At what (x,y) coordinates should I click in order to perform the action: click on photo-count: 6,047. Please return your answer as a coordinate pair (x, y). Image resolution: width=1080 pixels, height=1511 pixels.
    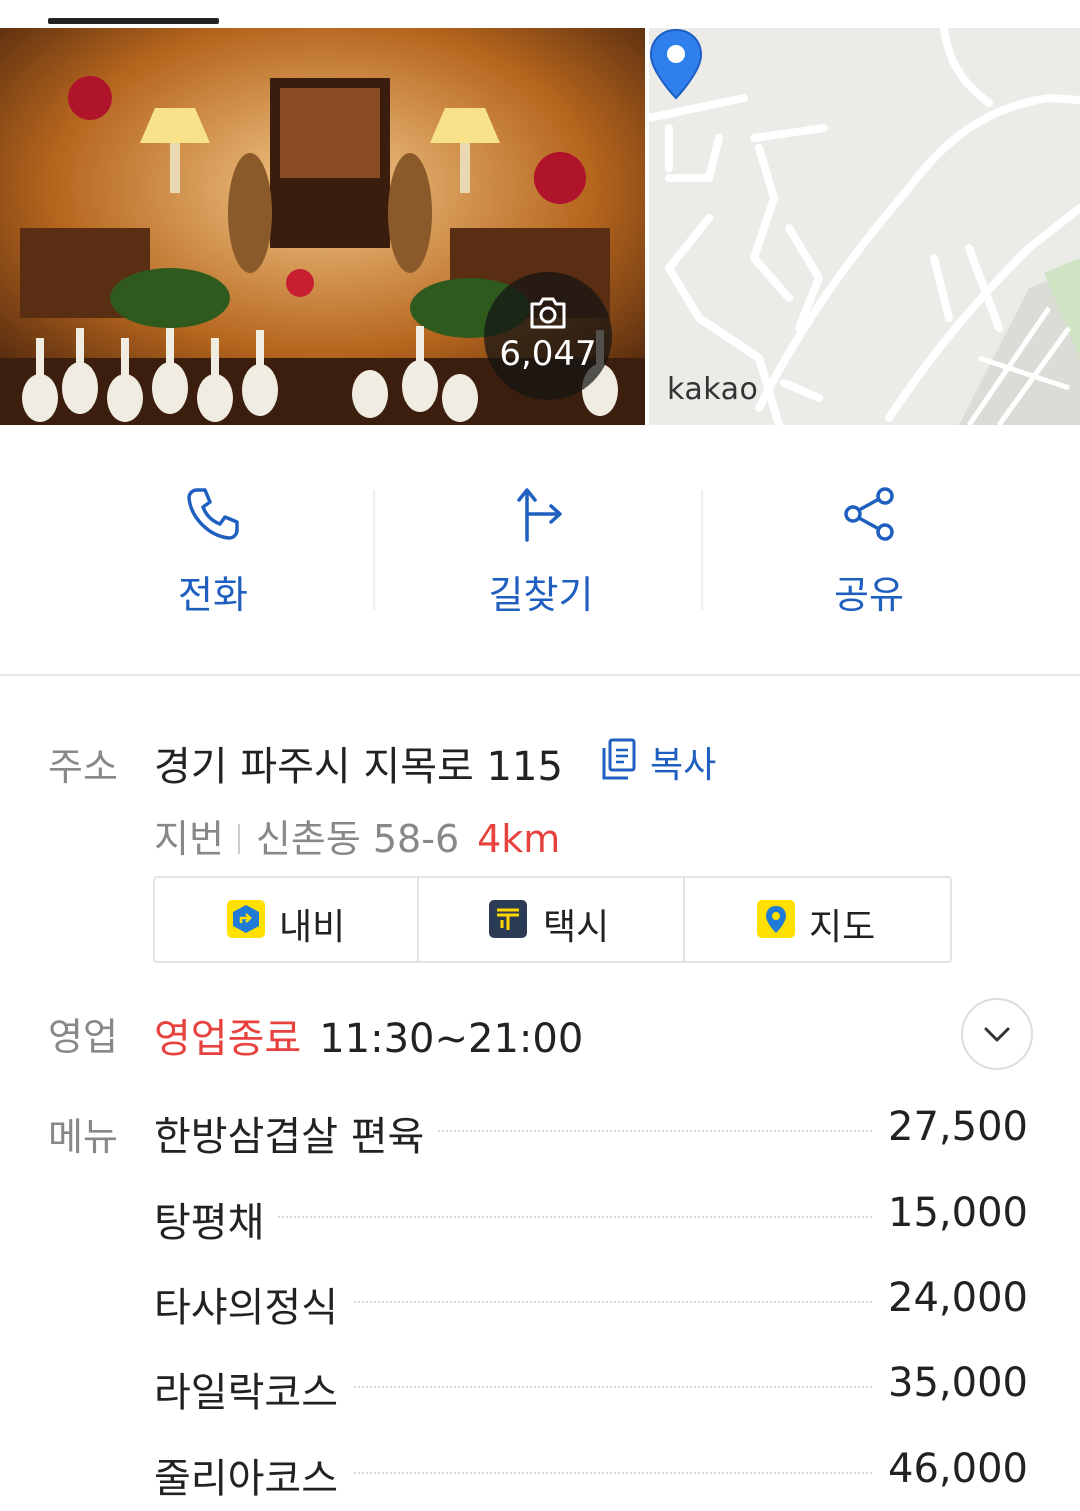
    Looking at the image, I should click on (548, 354).